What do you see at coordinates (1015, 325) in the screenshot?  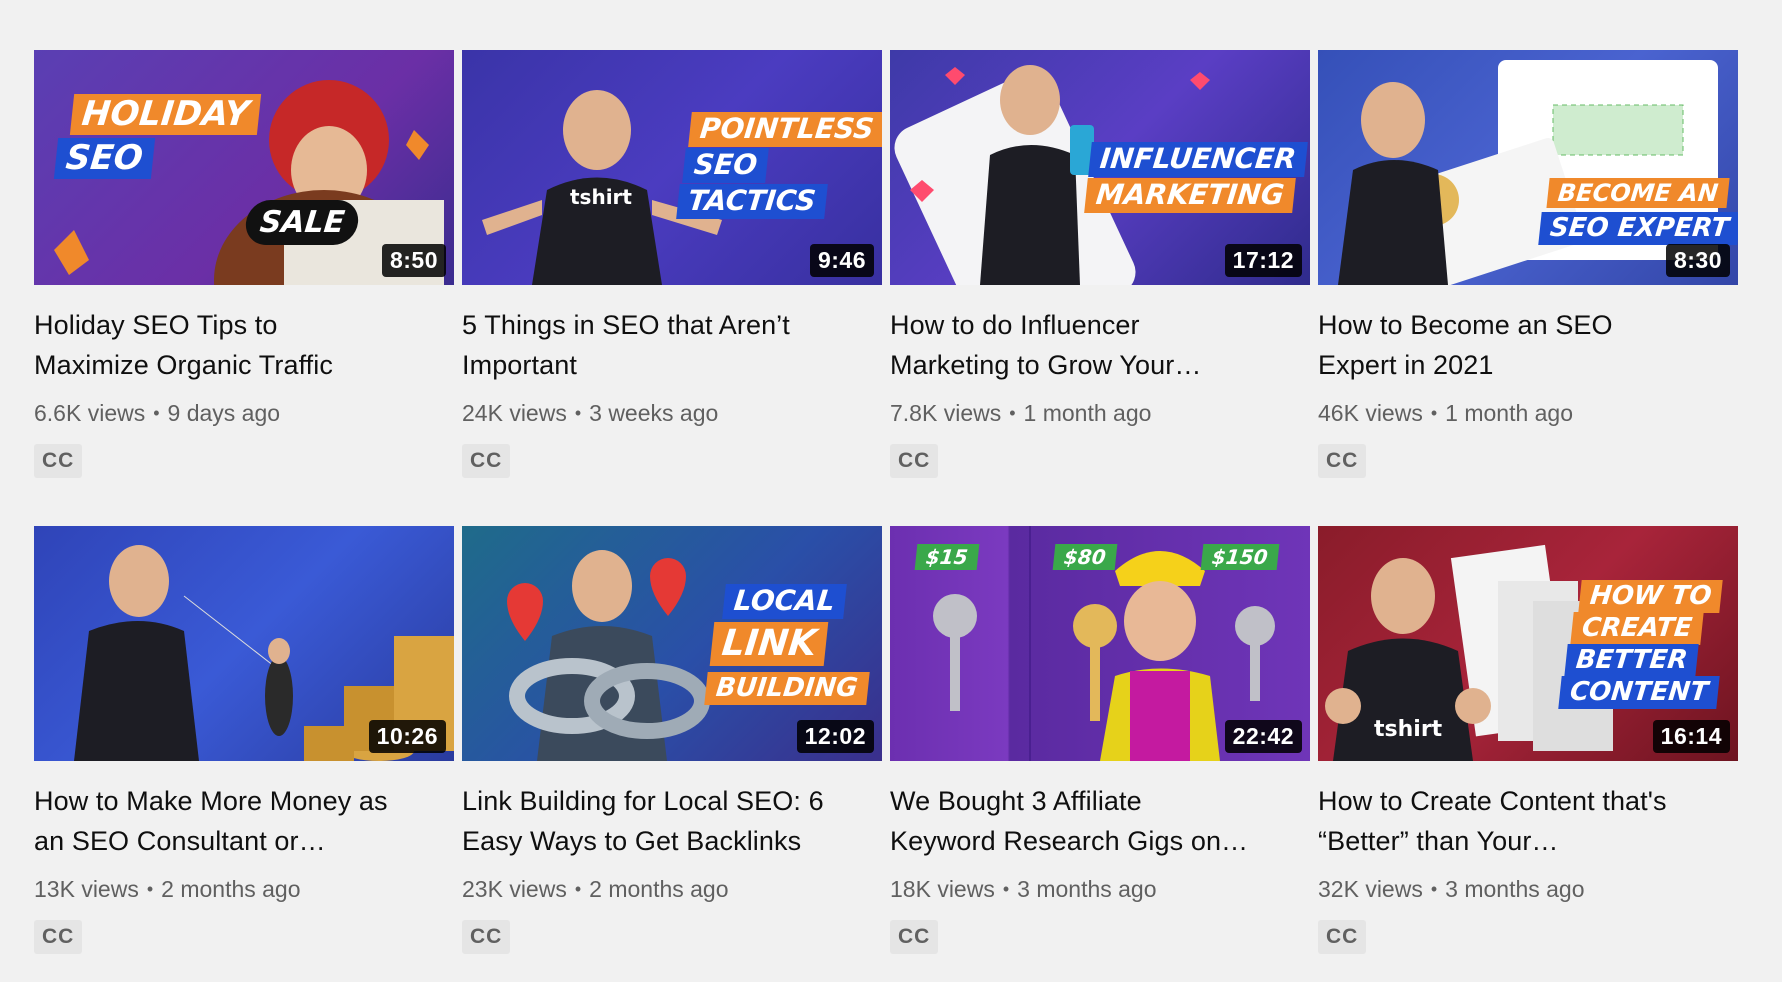 I see `video-title-line: How to do Influencer` at bounding box center [1015, 325].